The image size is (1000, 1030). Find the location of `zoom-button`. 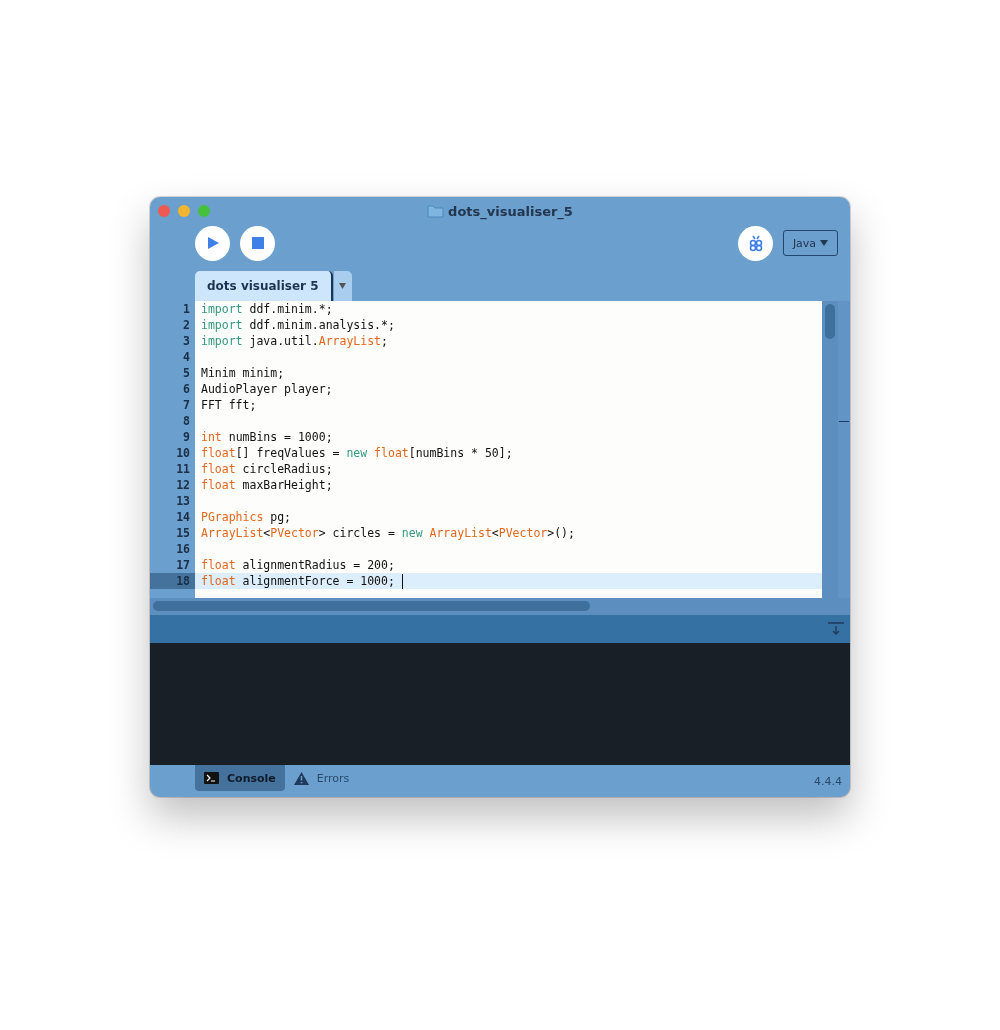

zoom-button is located at coordinates (204, 211).